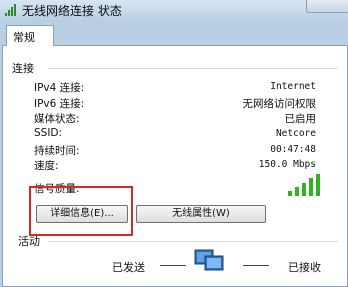 This screenshot has height=287, width=348. Describe the element at coordinates (57, 151) in the screenshot. I see `duration-label: 持续时间:` at that location.